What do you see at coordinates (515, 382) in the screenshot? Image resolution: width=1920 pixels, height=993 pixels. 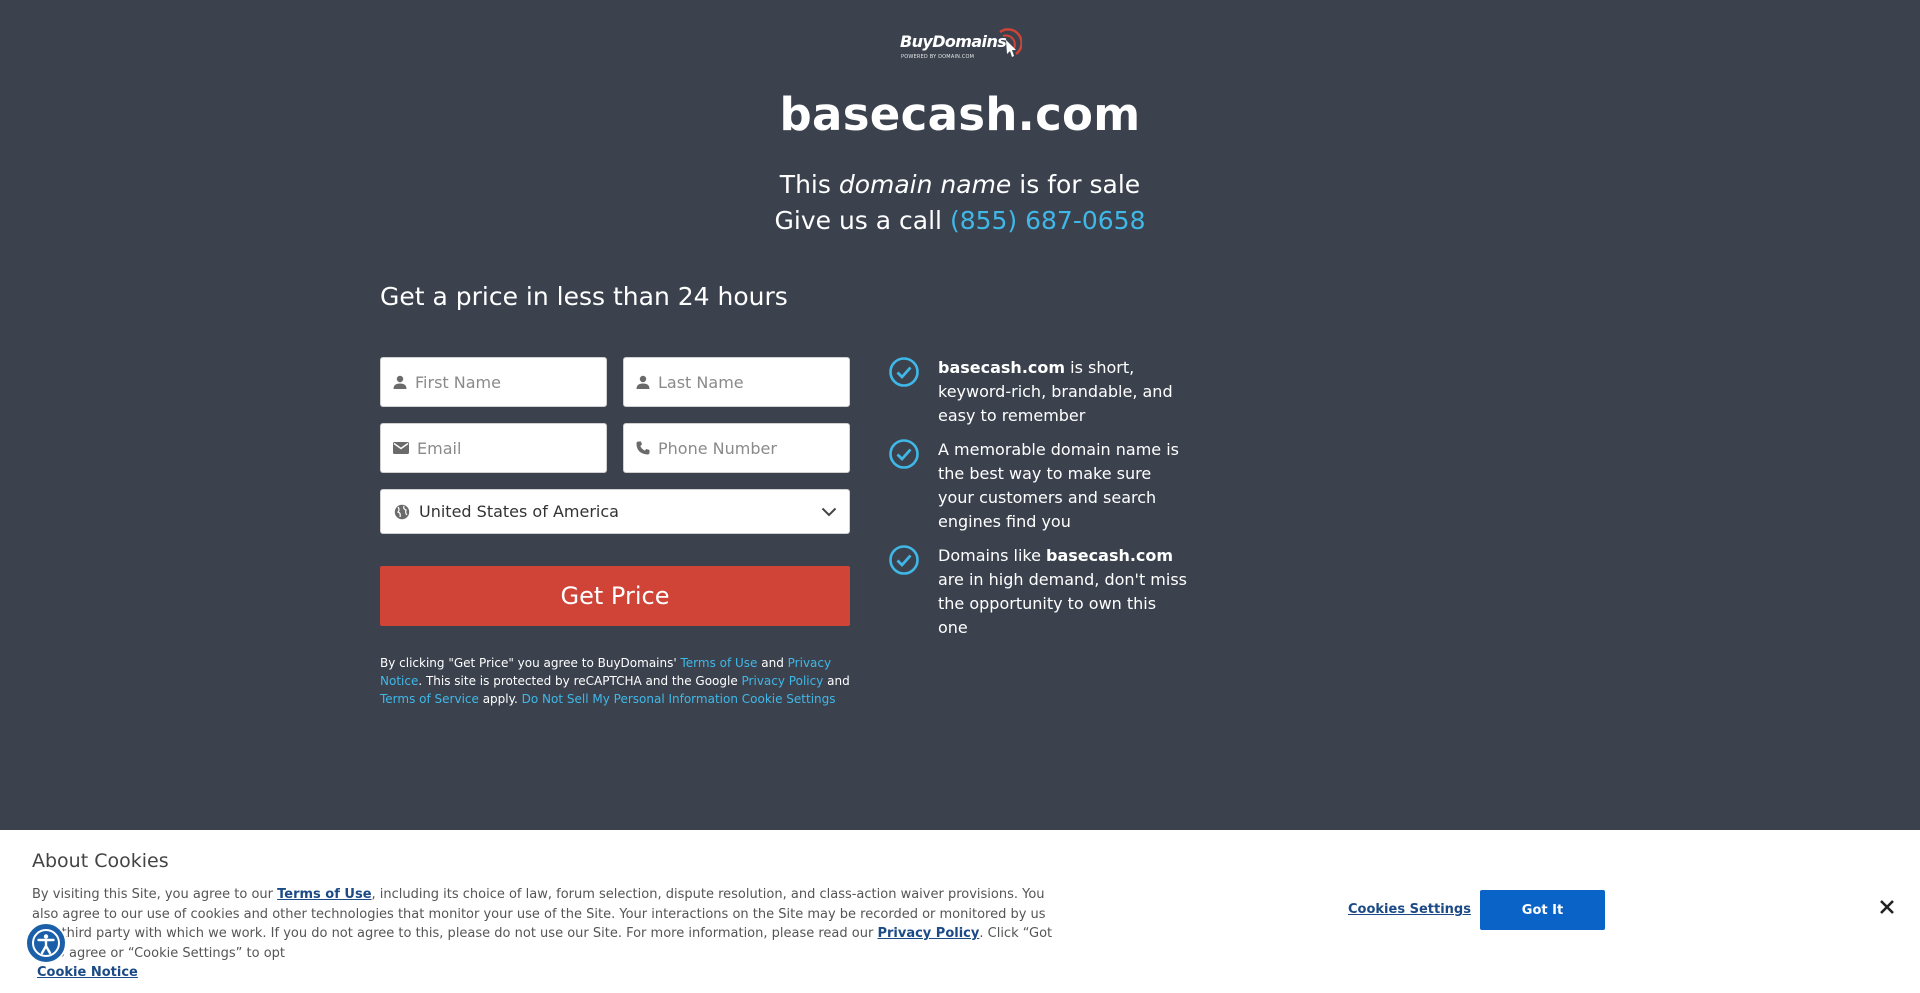 I see `first-name-input` at bounding box center [515, 382].